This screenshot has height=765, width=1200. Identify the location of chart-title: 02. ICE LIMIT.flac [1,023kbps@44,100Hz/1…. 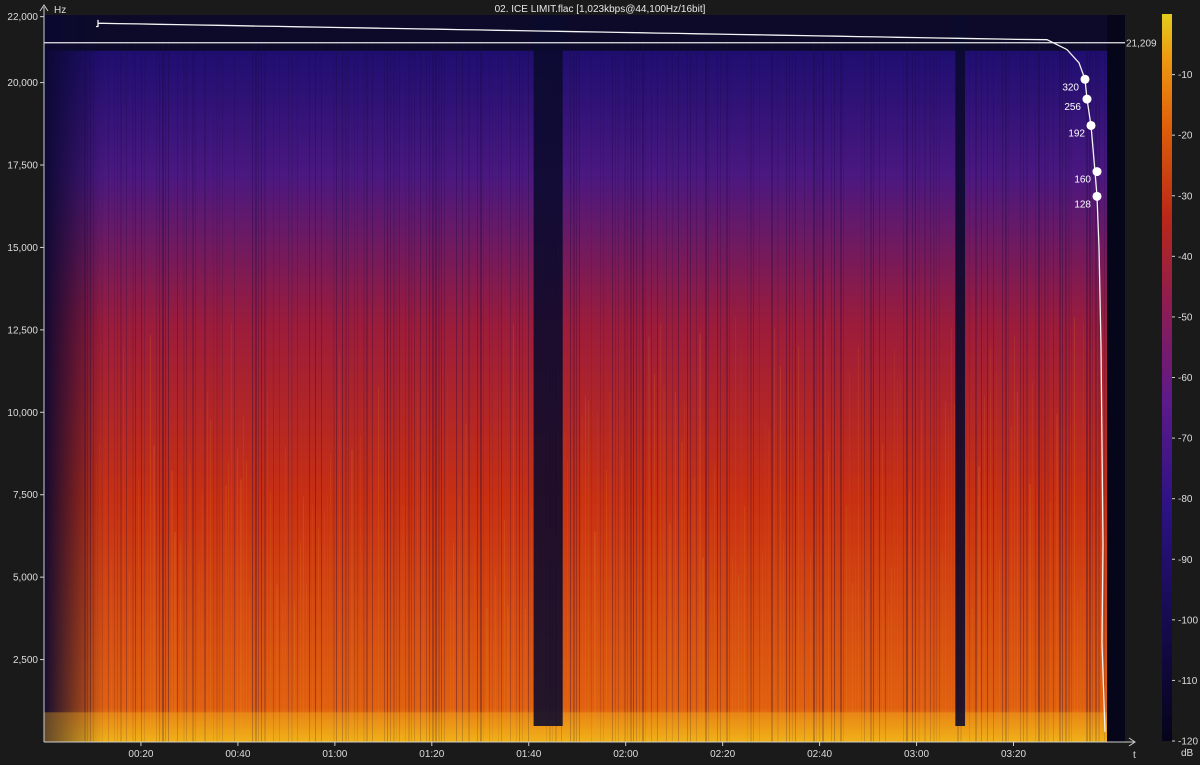
(600, 9).